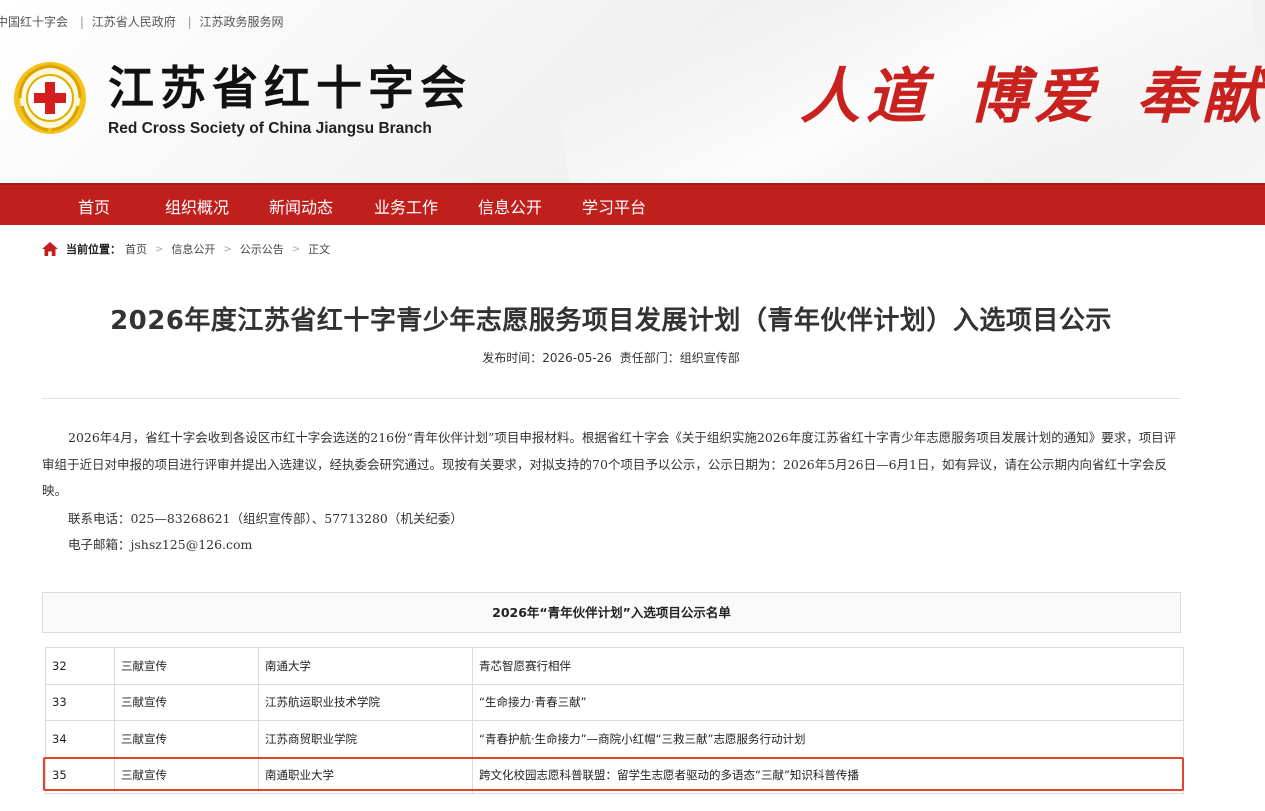  What do you see at coordinates (611, 321) in the screenshot?
I see `article-title: 2026年度江苏省红十字青少年志愿服务项目发展计划（青年伙伴计划）入选项目公示` at bounding box center [611, 321].